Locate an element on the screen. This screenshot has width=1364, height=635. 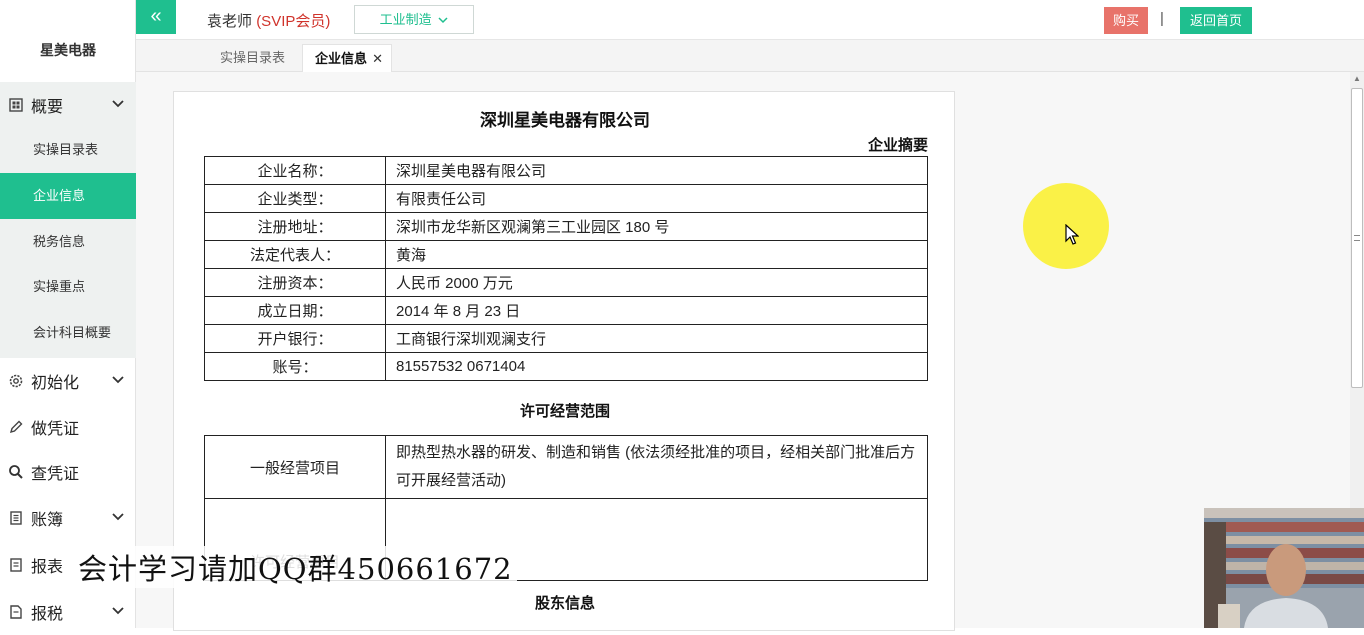
scope-key: 一般经营项目 is located at coordinates (295, 467).